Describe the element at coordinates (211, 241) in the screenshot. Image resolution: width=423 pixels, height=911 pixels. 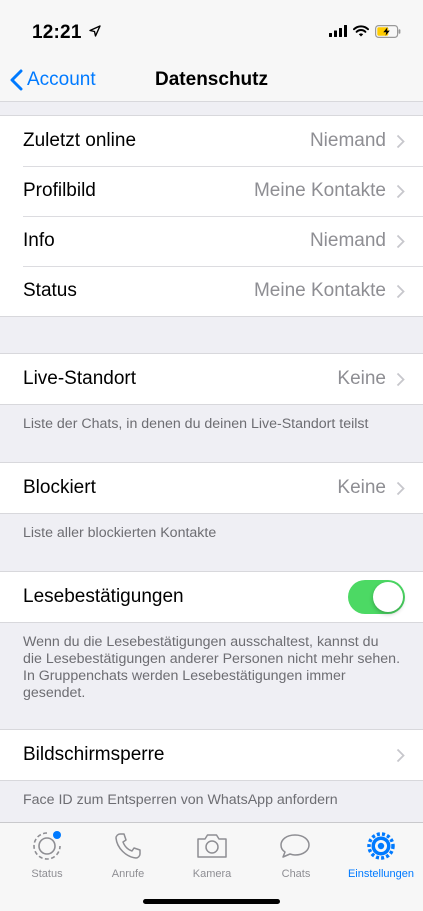
I see `row-info: Info Niemand` at that location.